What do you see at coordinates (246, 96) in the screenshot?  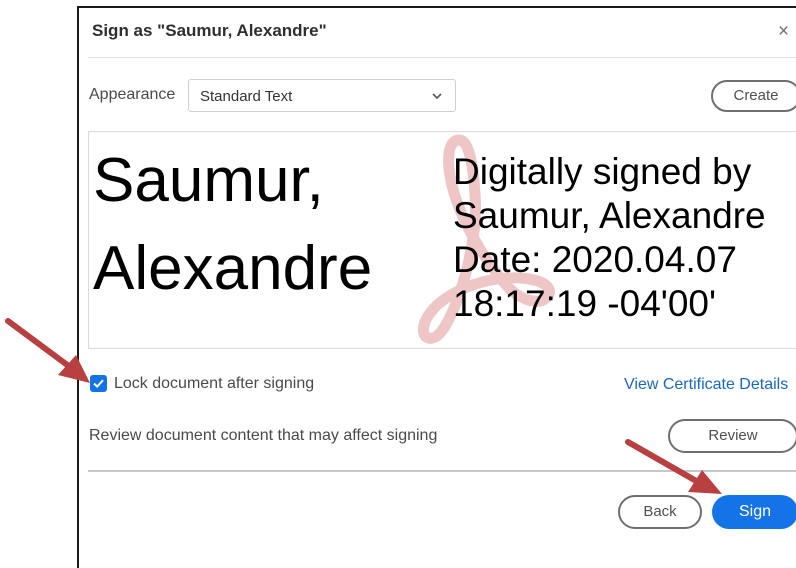 I see `appearance-selected-value: Standard Text` at bounding box center [246, 96].